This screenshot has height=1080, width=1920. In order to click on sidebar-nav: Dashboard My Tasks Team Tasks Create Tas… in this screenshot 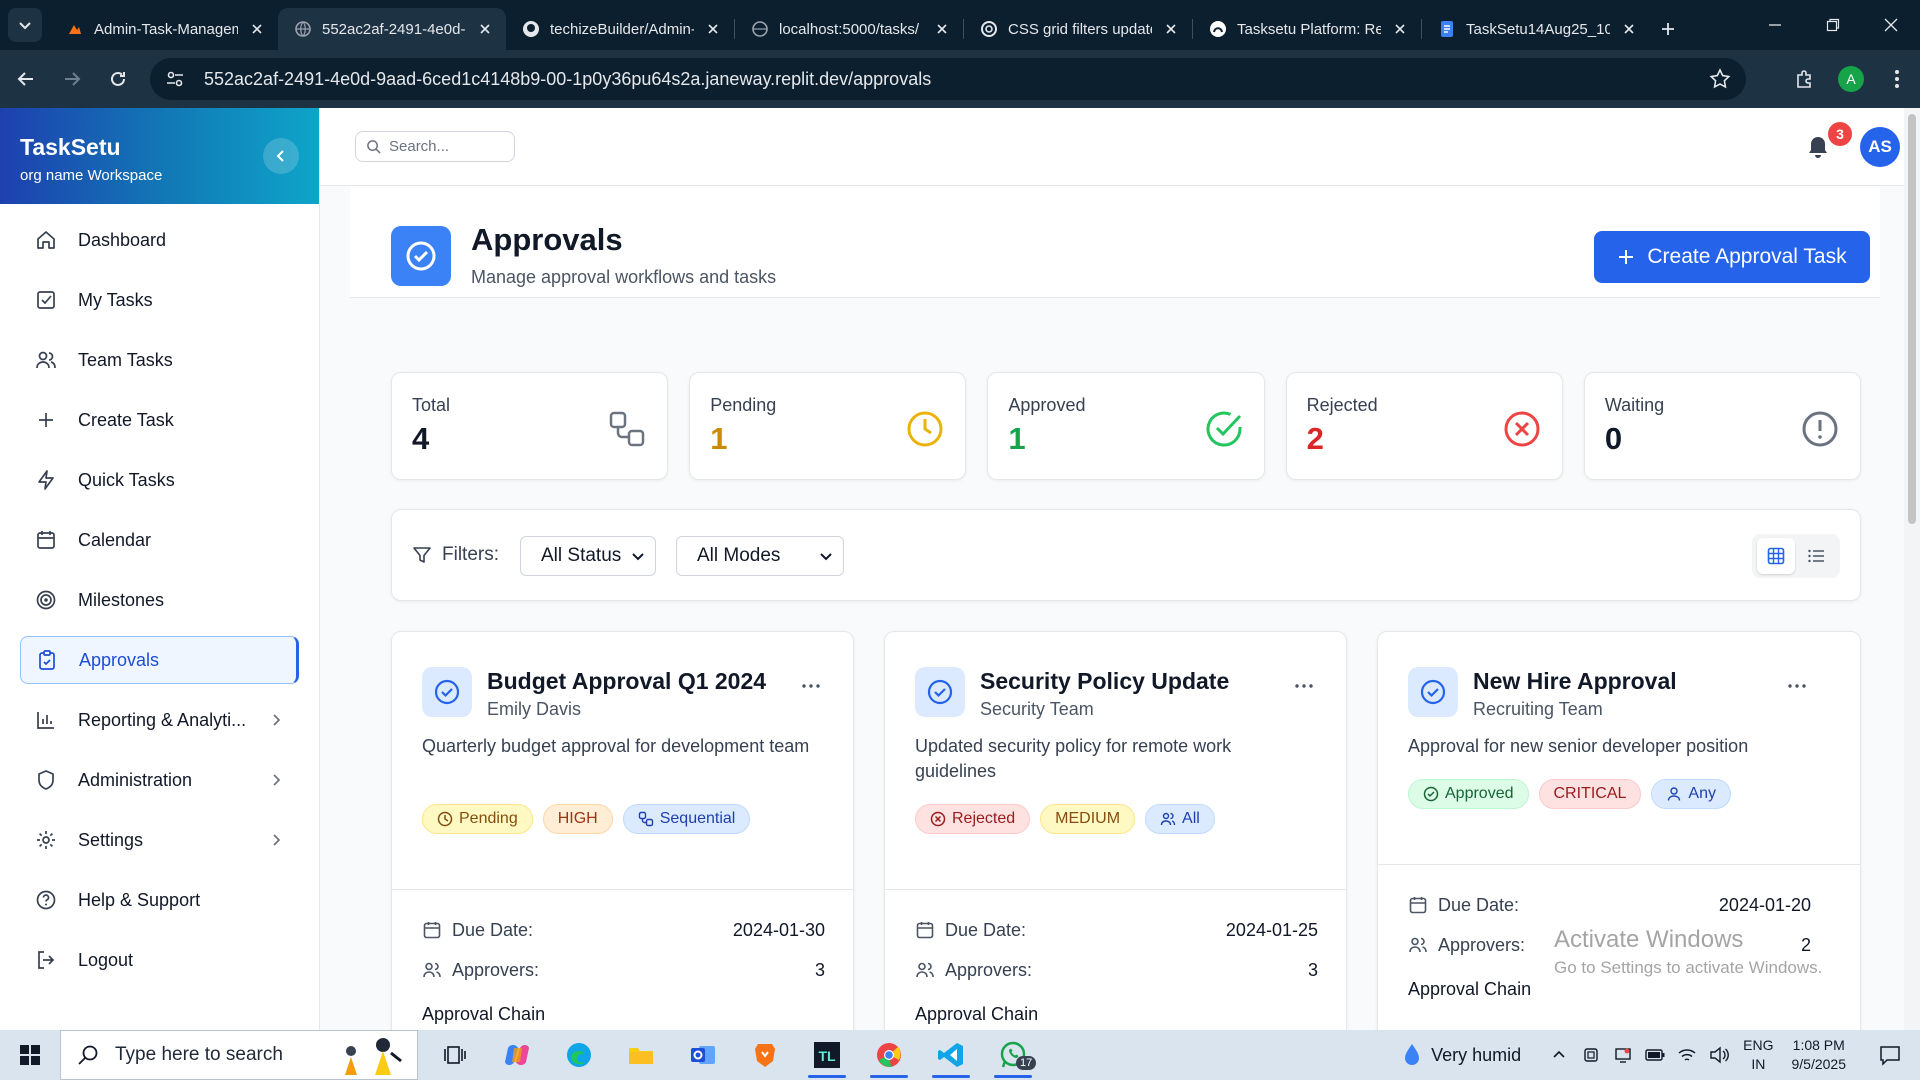, I will do `click(159, 594)`.